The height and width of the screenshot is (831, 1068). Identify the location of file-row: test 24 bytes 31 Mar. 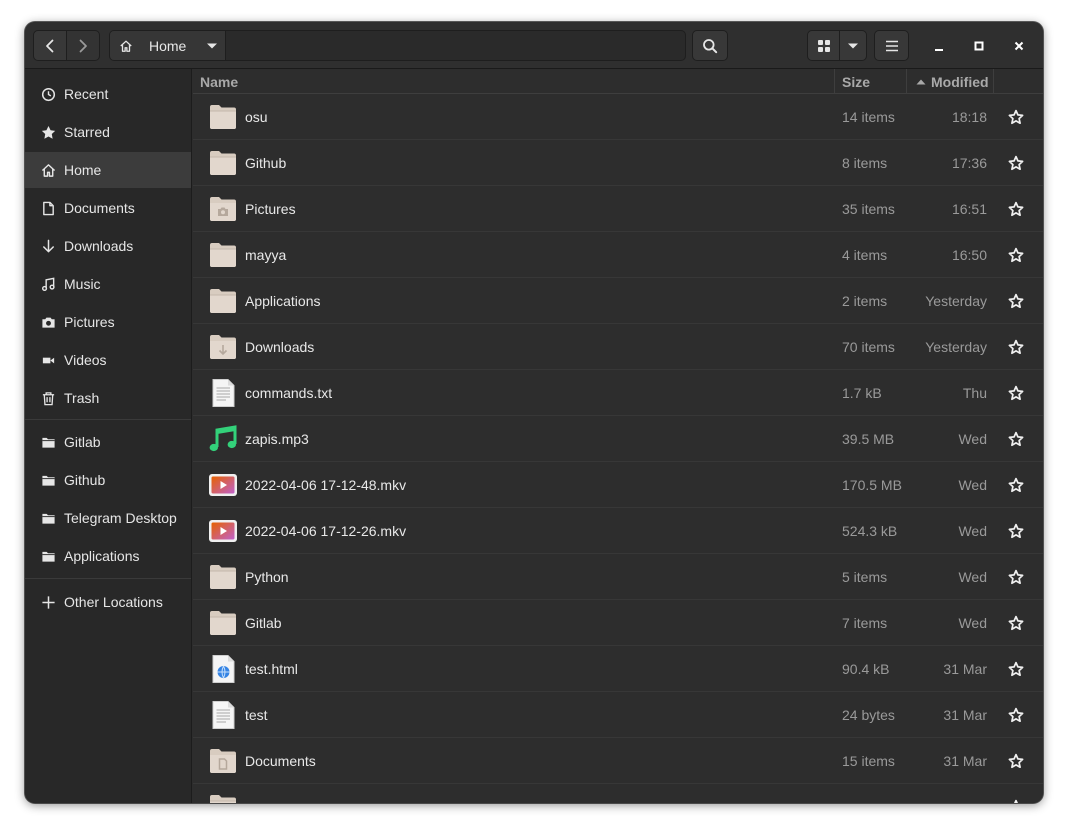
(618, 715).